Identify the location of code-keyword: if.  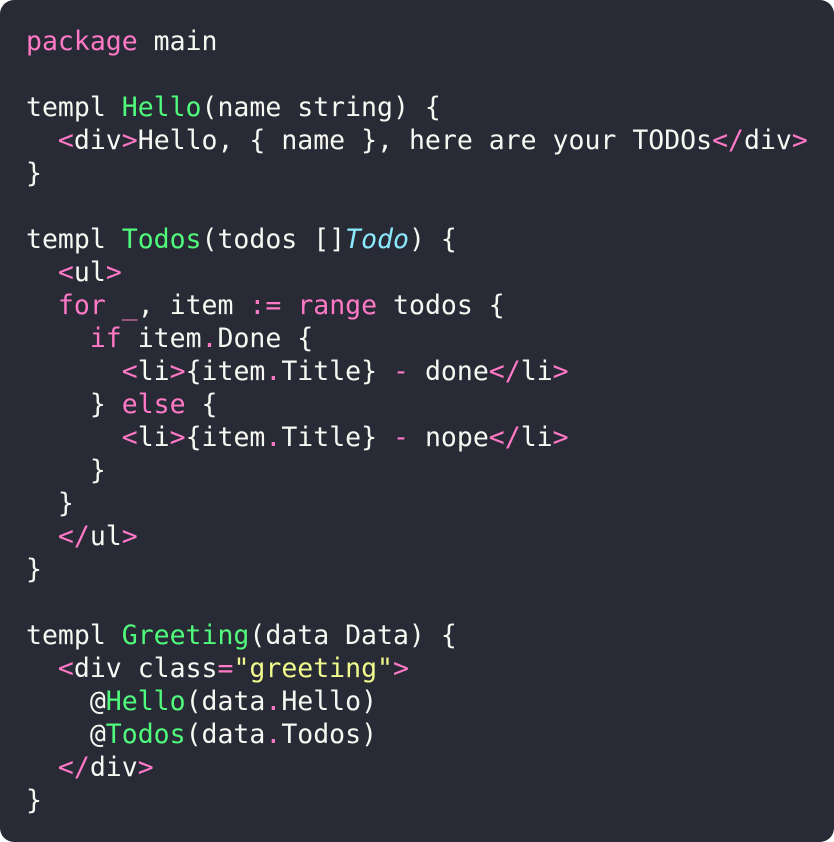
(105, 338).